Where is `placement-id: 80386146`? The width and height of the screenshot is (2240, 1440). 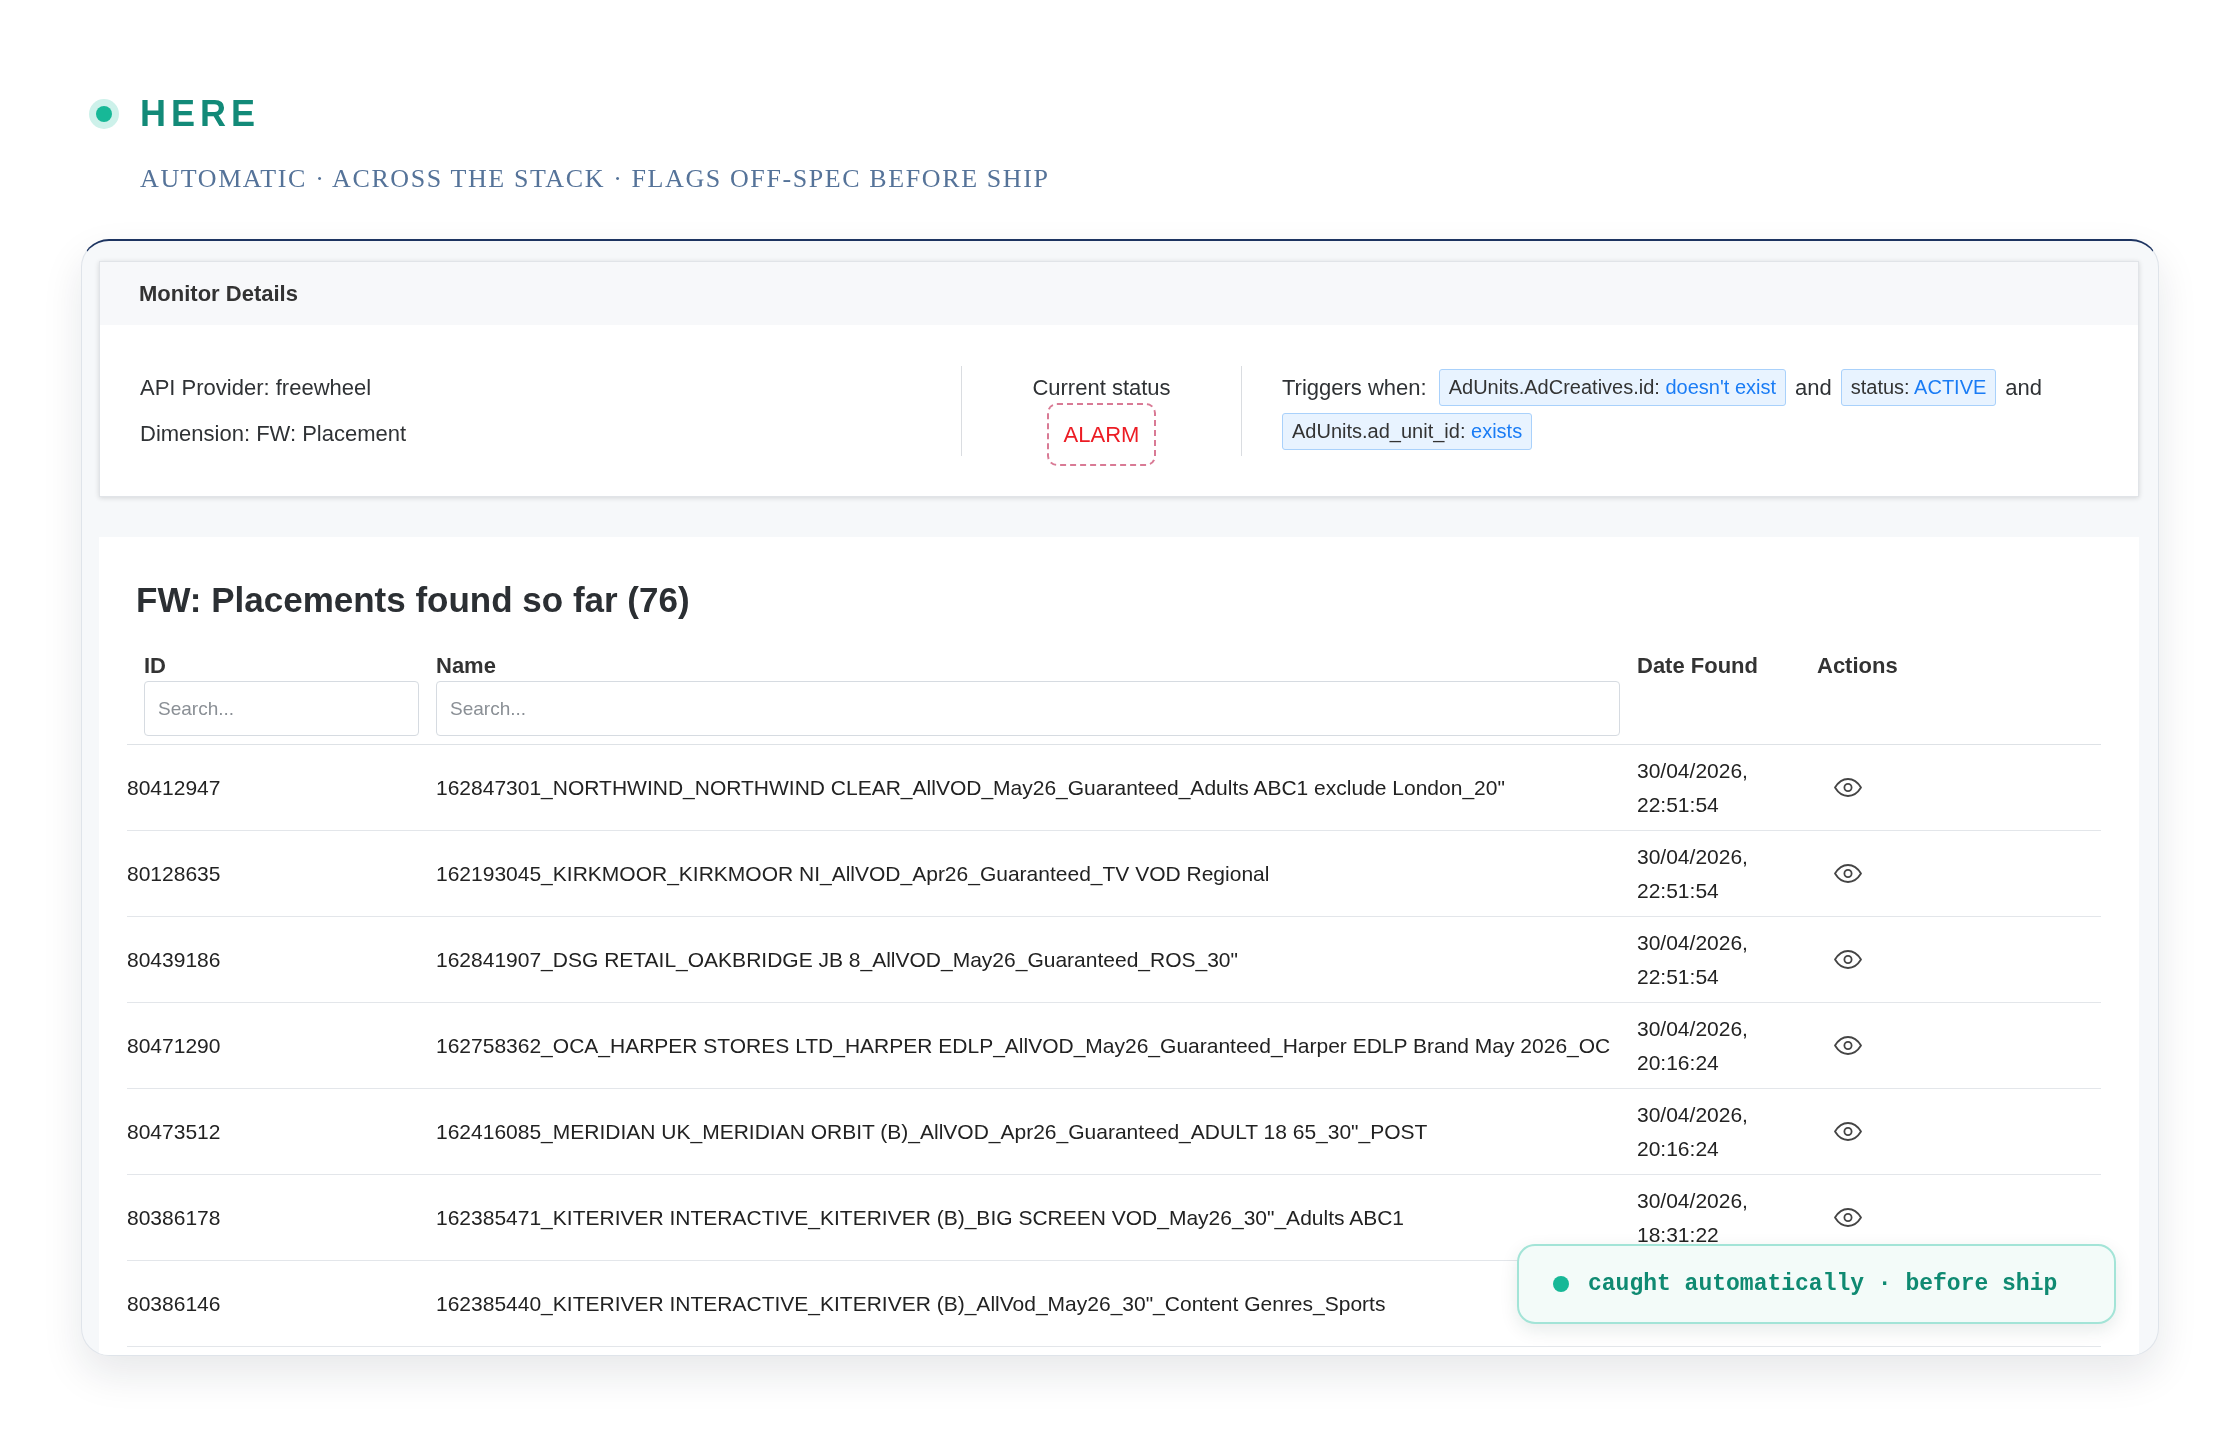 placement-id: 80386146 is located at coordinates (174, 1303).